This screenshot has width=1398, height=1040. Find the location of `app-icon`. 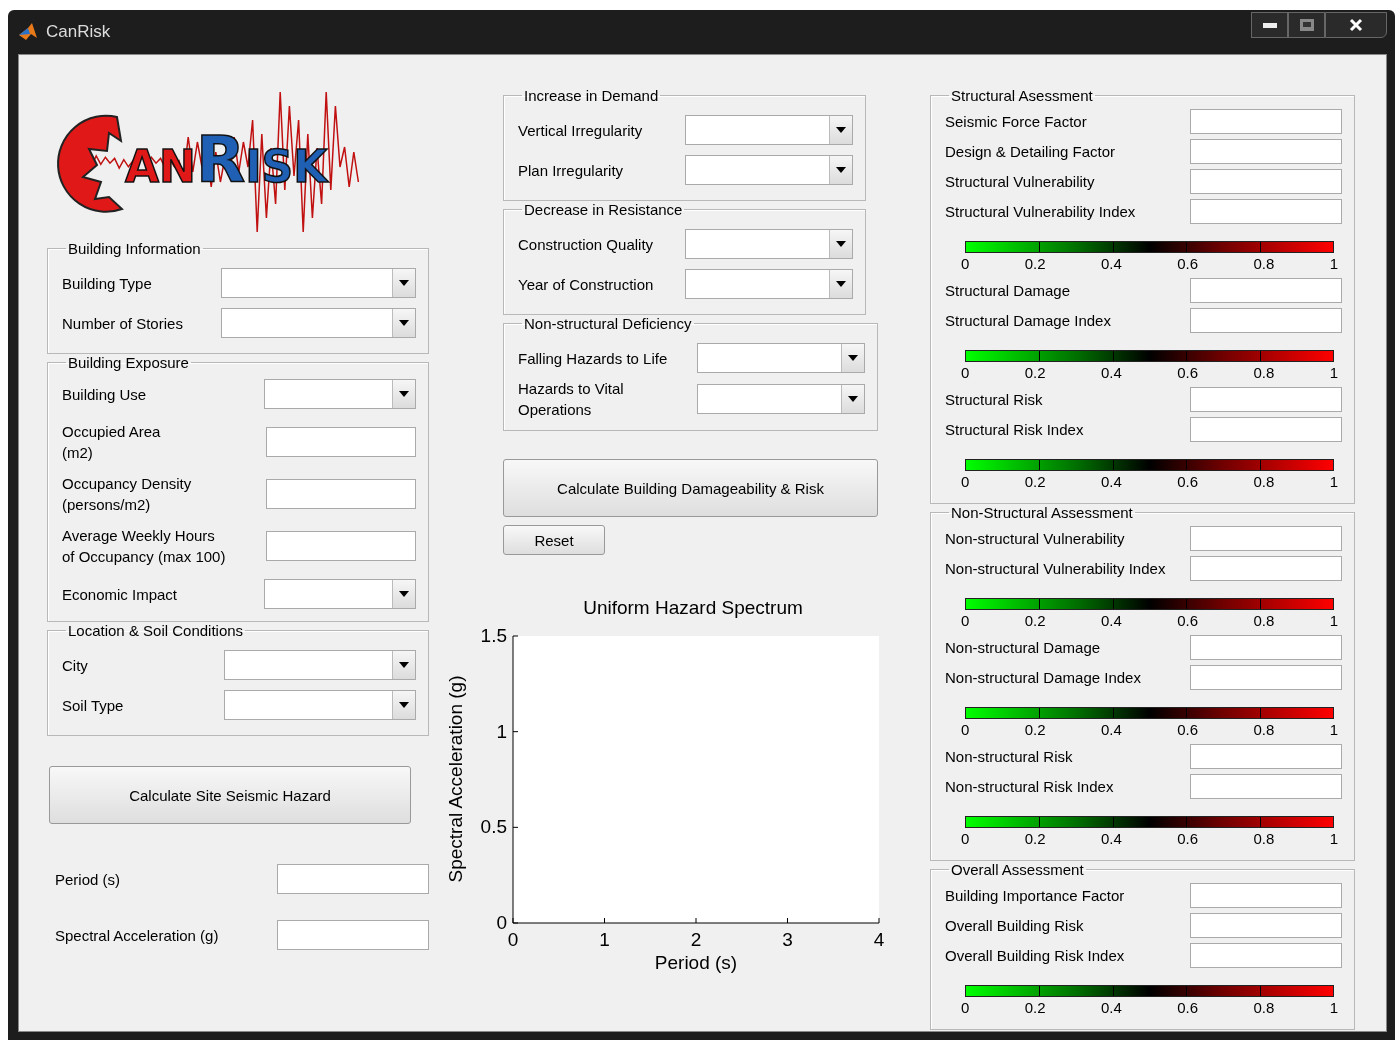

app-icon is located at coordinates (28, 32).